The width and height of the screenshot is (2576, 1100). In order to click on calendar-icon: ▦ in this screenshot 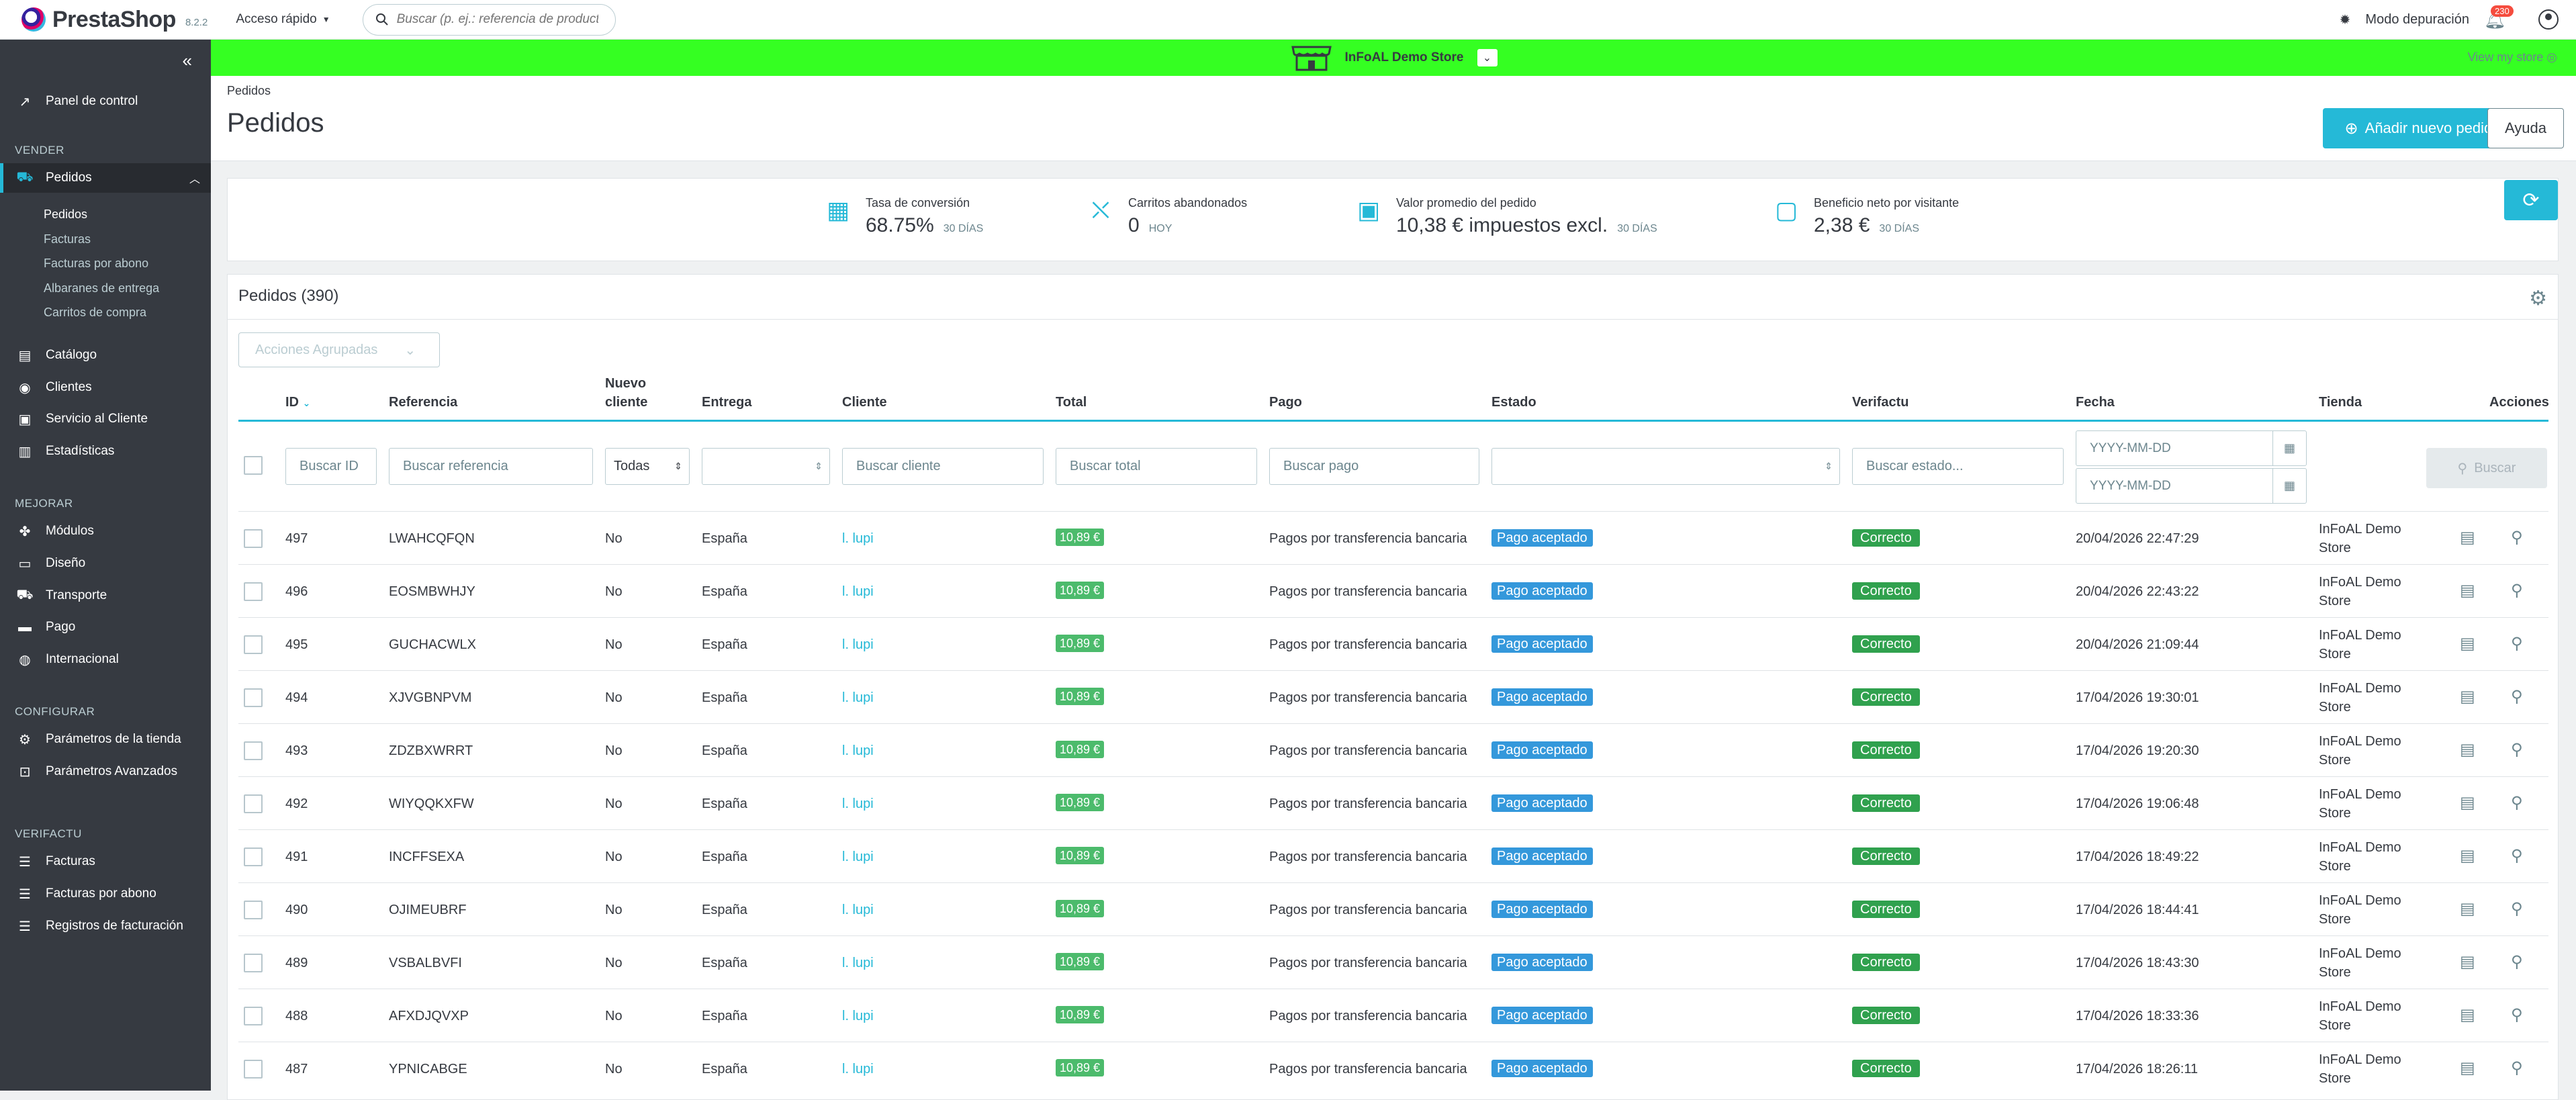, I will do `click(2289, 486)`.